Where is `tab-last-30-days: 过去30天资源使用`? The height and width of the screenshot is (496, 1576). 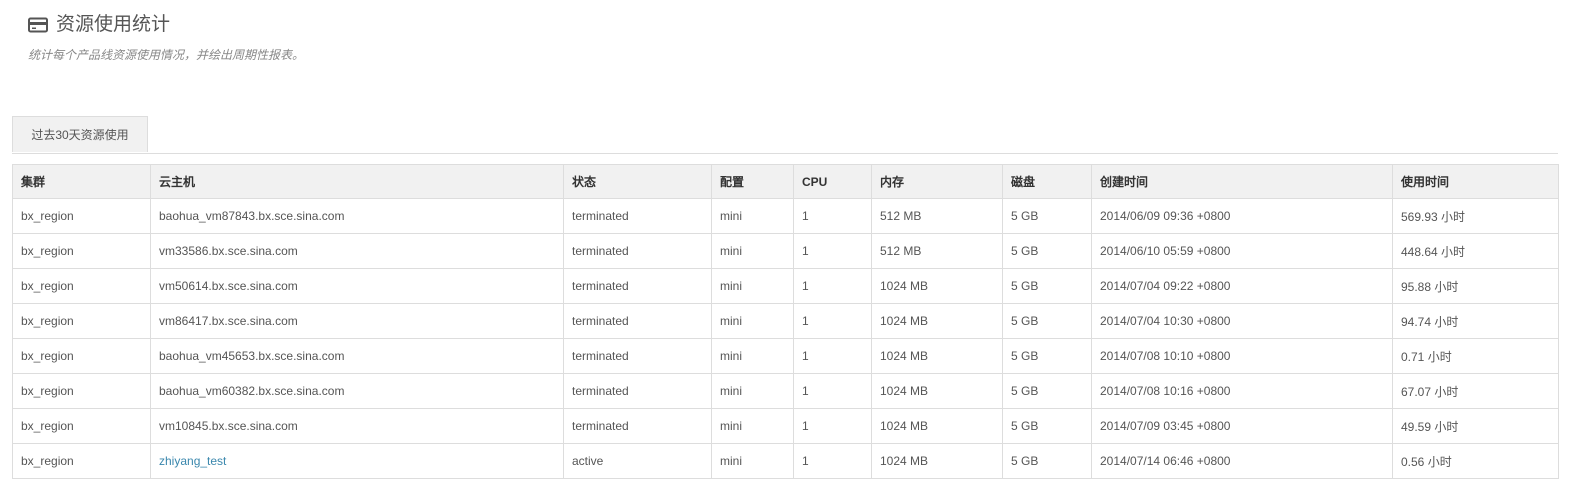
tab-last-30-days: 过去30天资源使用 is located at coordinates (80, 134).